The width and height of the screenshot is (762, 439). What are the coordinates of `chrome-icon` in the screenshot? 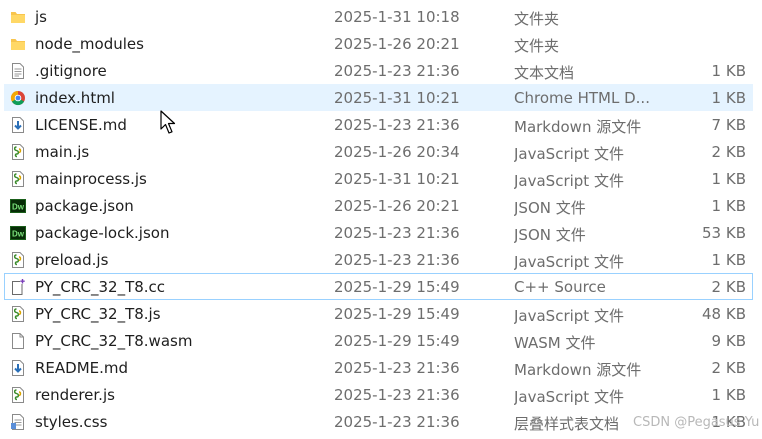 It's located at (18, 98).